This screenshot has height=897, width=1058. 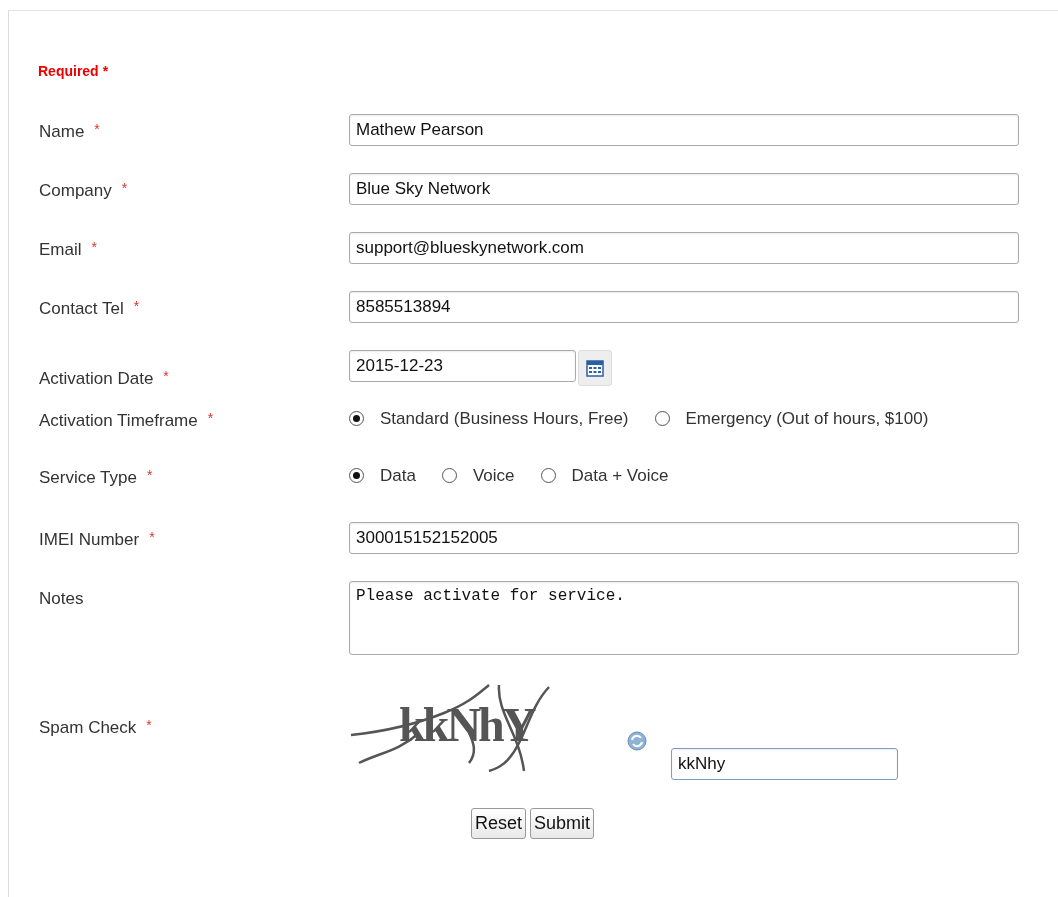 What do you see at coordinates (61, 599) in the screenshot?
I see `field-label: Notes` at bounding box center [61, 599].